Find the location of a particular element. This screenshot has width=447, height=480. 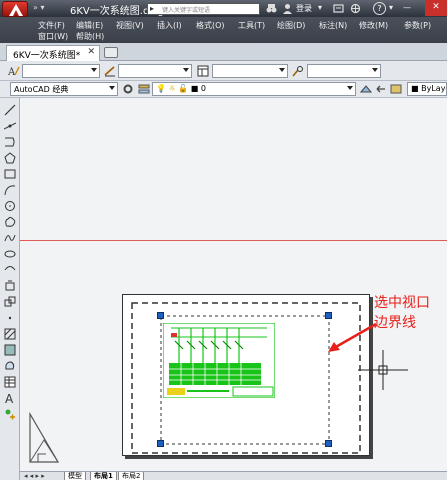

layer-value: 0 is located at coordinates (203, 88).